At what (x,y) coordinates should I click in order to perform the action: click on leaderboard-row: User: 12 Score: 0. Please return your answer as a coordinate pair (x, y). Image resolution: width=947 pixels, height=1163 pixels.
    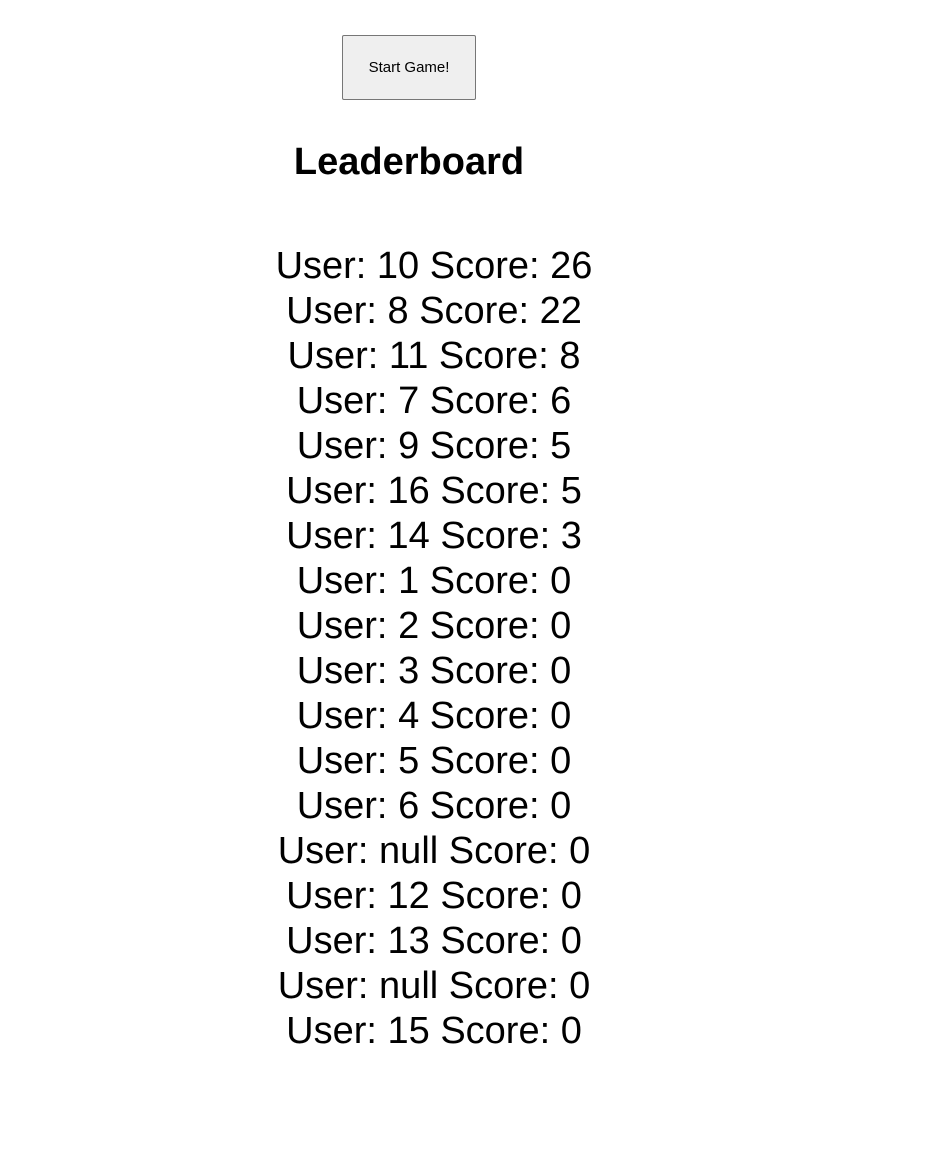
    Looking at the image, I should click on (434, 896).